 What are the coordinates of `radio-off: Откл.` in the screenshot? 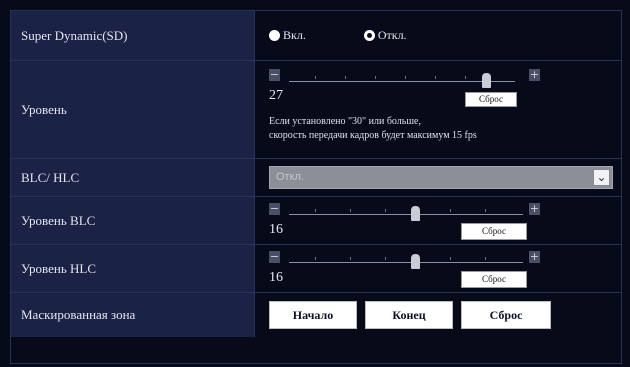 It's located at (385, 35).